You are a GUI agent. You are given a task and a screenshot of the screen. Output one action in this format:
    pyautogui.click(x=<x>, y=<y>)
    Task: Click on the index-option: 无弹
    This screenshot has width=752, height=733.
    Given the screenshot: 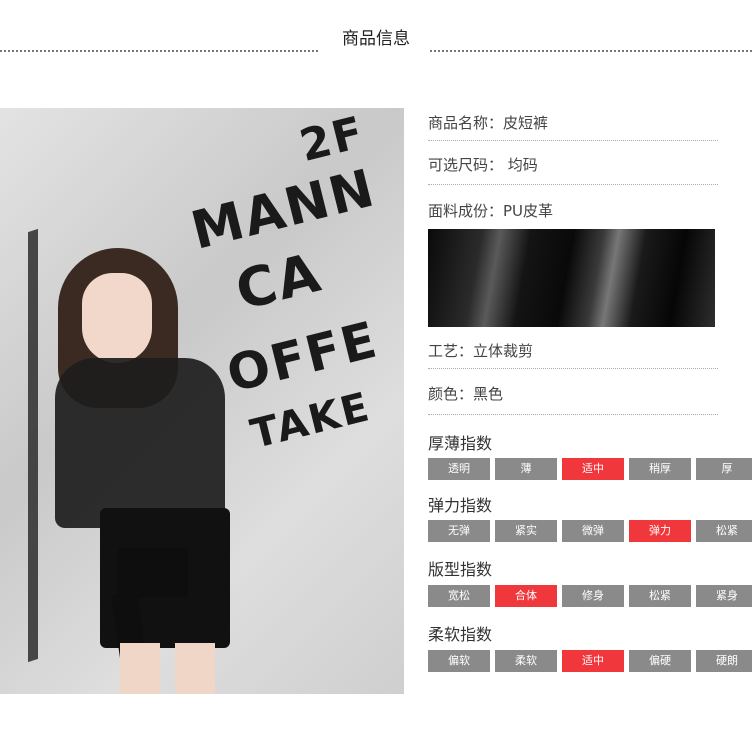 What is the action you would take?
    pyautogui.click(x=459, y=531)
    